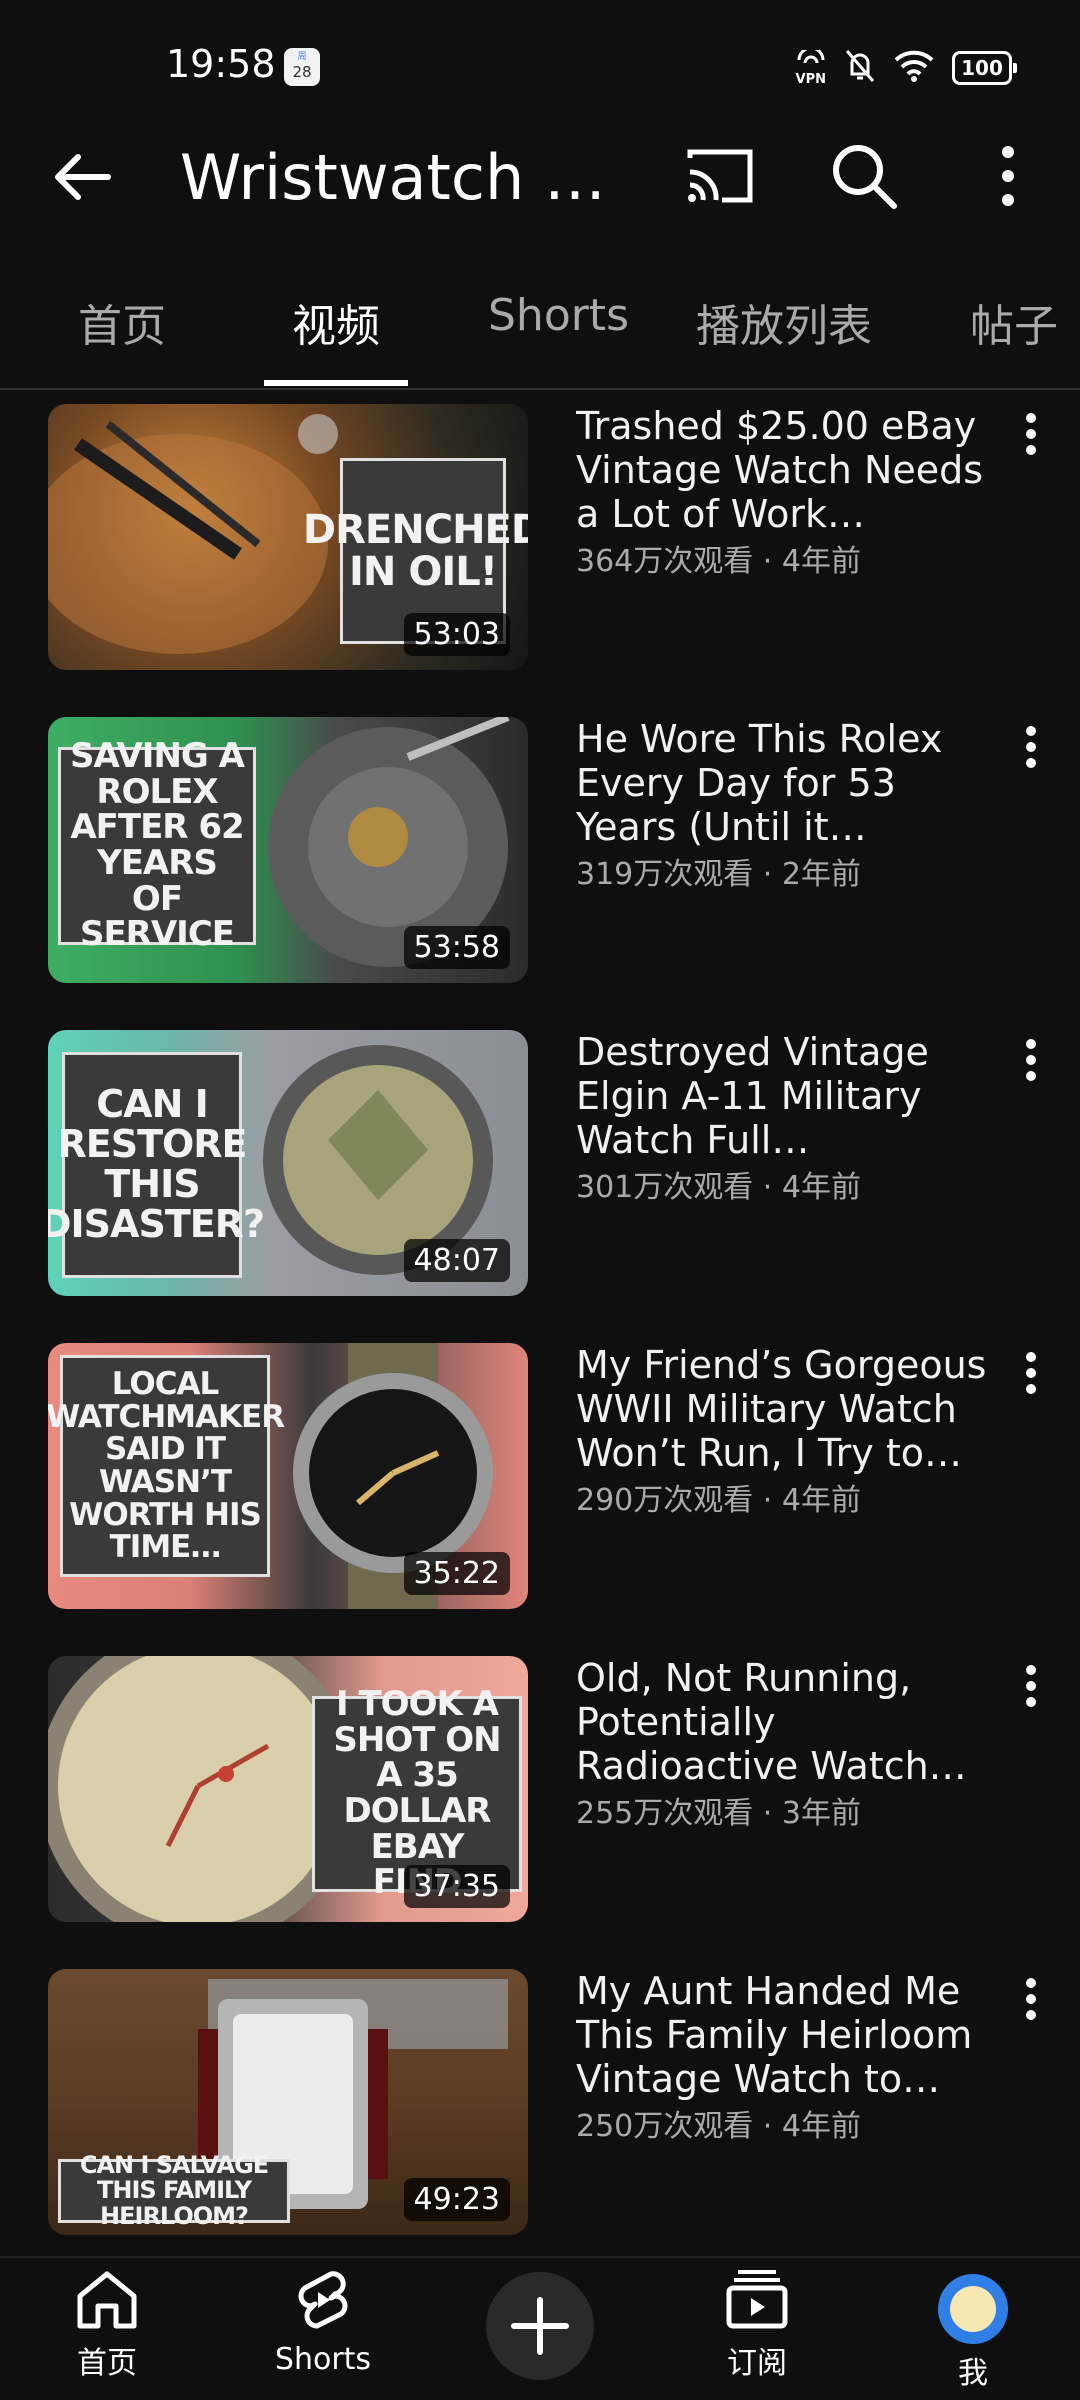 This screenshot has height=2400, width=1080. I want to click on bell-muted-icon, so click(860, 68).